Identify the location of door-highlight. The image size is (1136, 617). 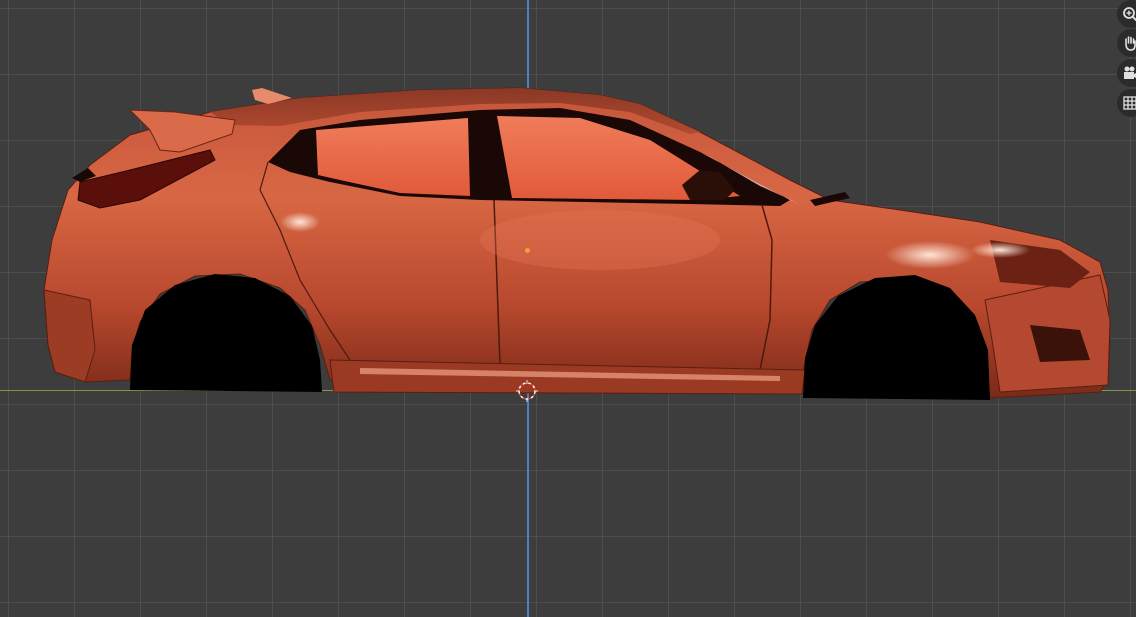
(600, 240).